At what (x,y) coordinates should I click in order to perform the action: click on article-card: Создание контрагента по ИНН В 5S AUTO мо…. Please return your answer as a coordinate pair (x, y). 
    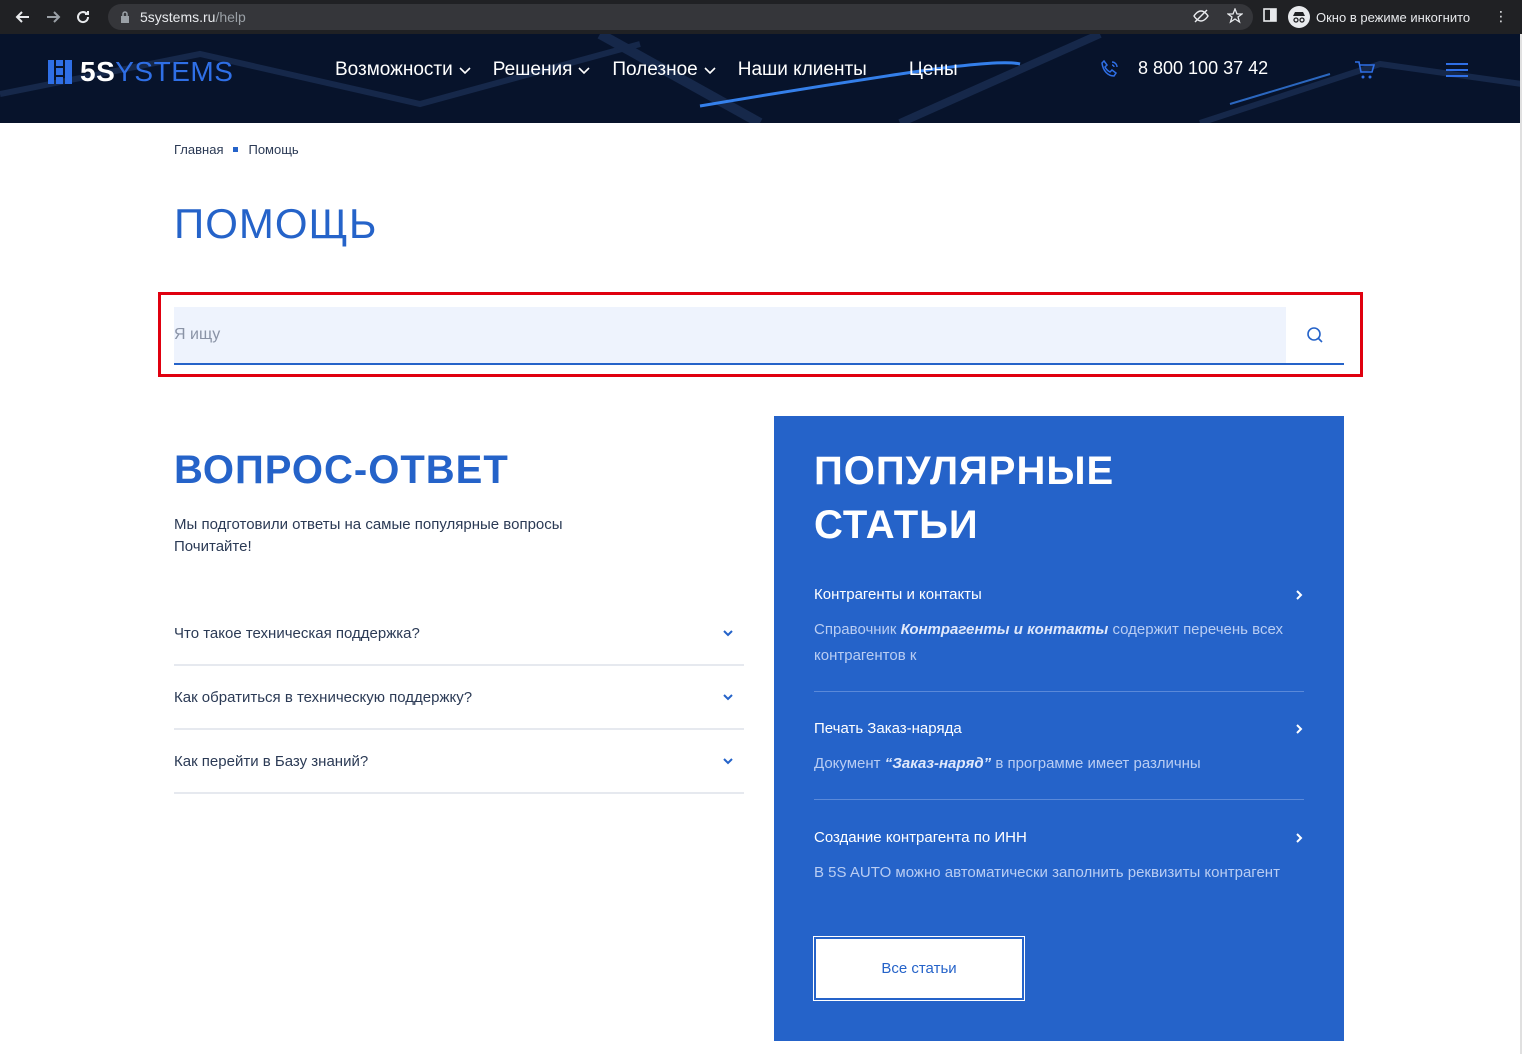
    Looking at the image, I should click on (1059, 857).